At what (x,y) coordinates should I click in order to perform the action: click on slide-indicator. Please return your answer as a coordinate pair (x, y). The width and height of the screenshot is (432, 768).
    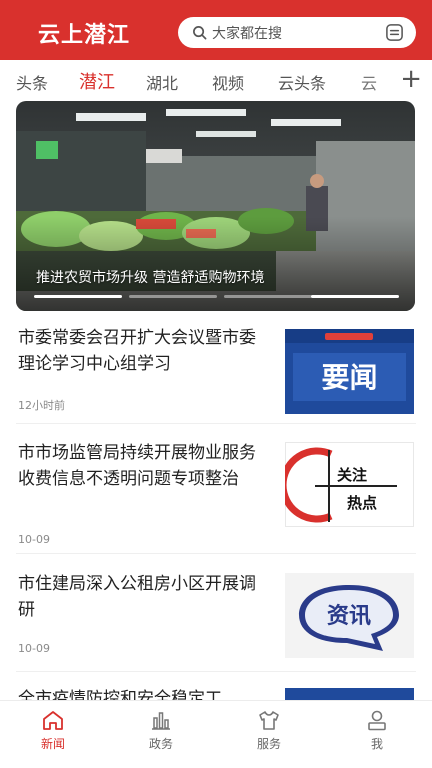
    Looking at the image, I should click on (216, 296).